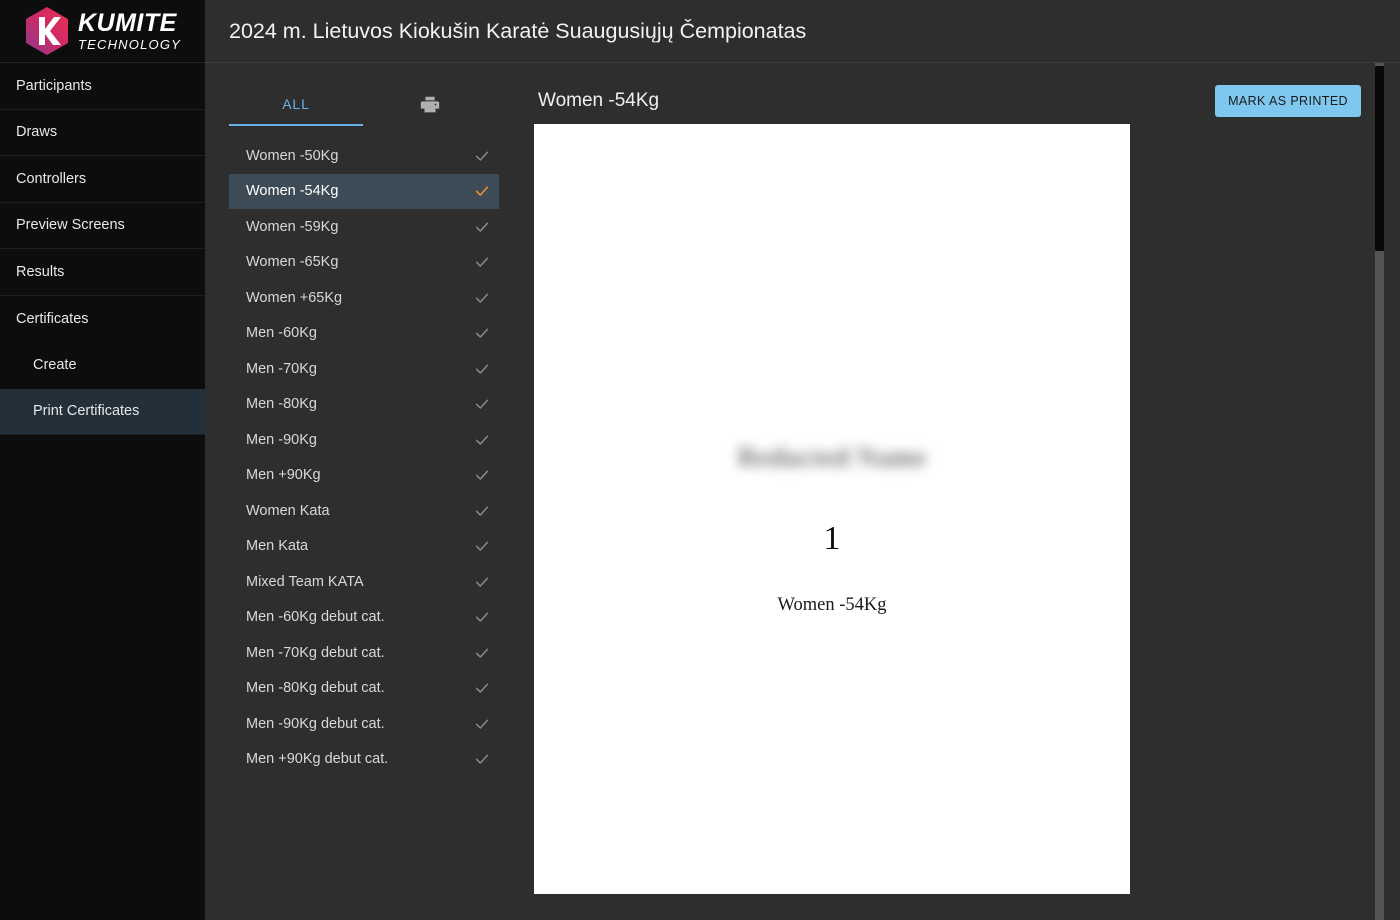 The image size is (1400, 920). I want to click on list-item: Mixed Team KATA, so click(364, 582).